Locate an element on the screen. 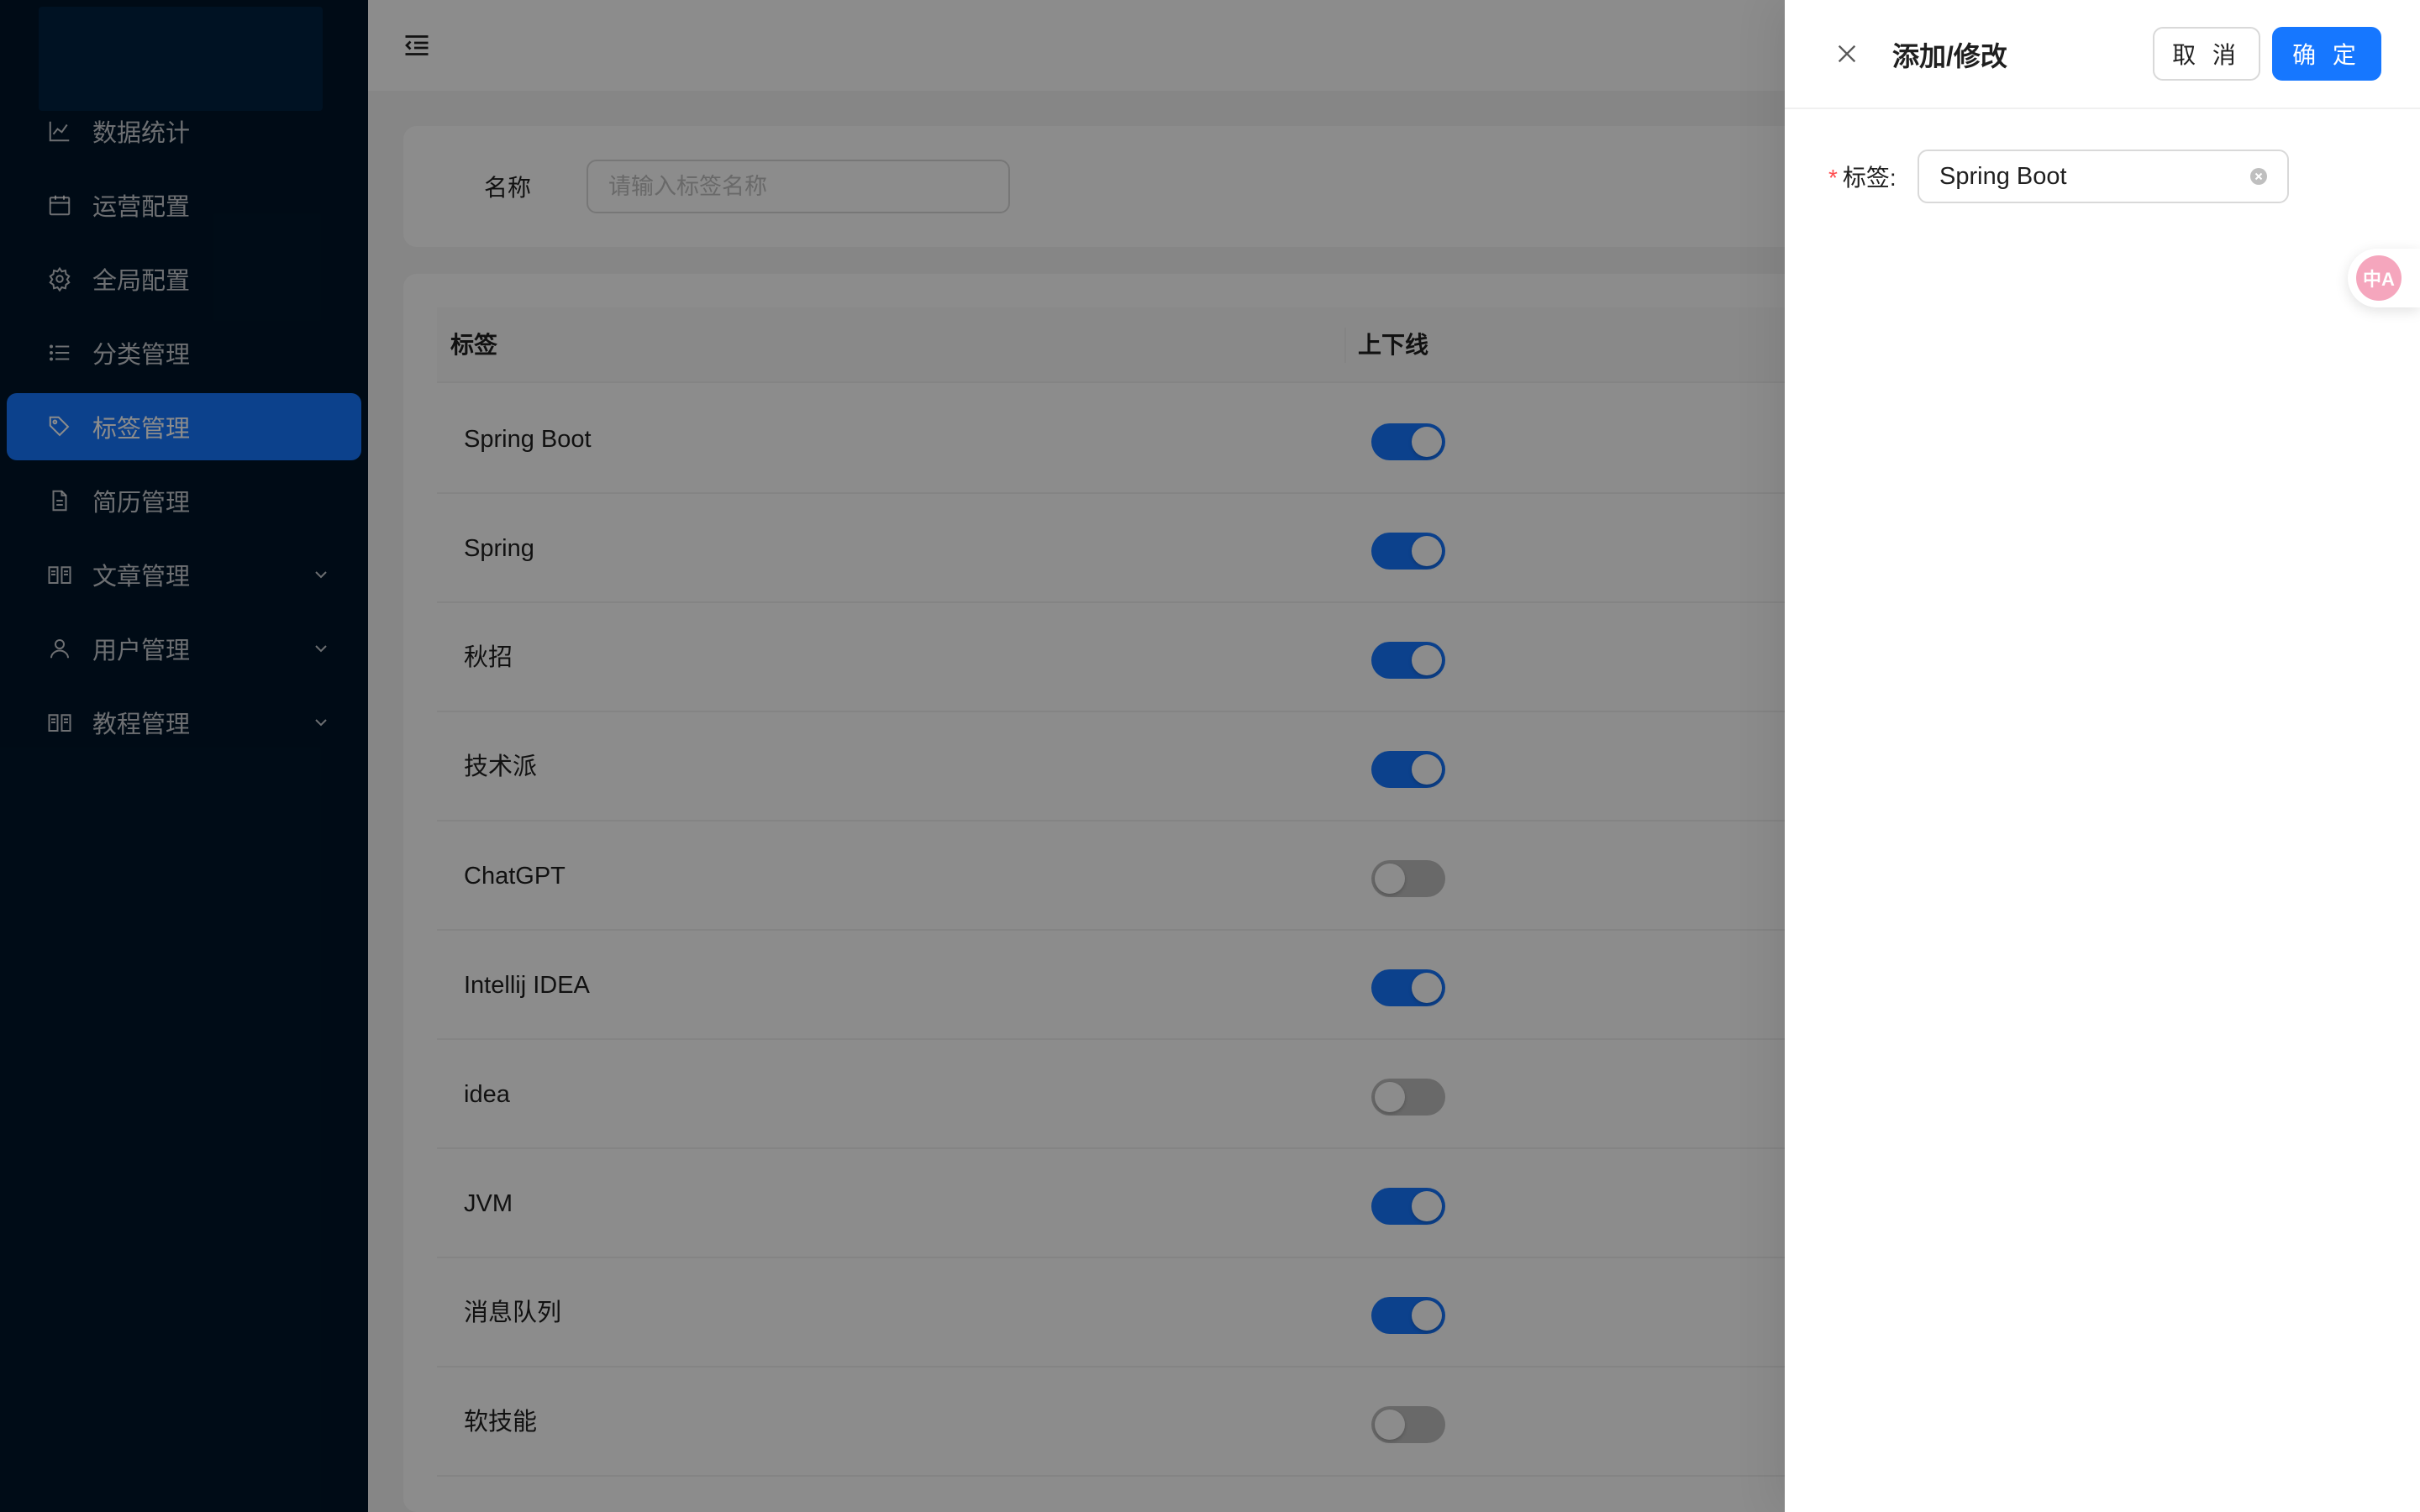 The height and width of the screenshot is (1512, 2420). tag-form-label: * 标签: is located at coordinates (1862, 176).